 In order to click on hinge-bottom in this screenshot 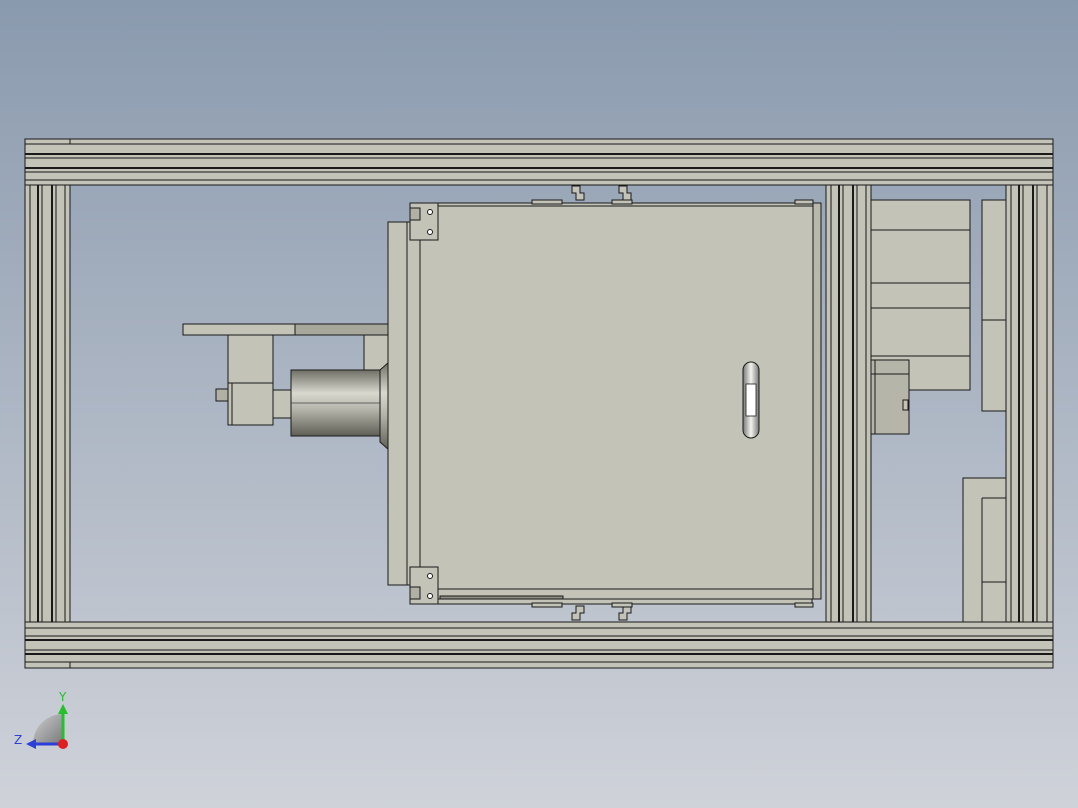, I will do `click(424, 585)`.